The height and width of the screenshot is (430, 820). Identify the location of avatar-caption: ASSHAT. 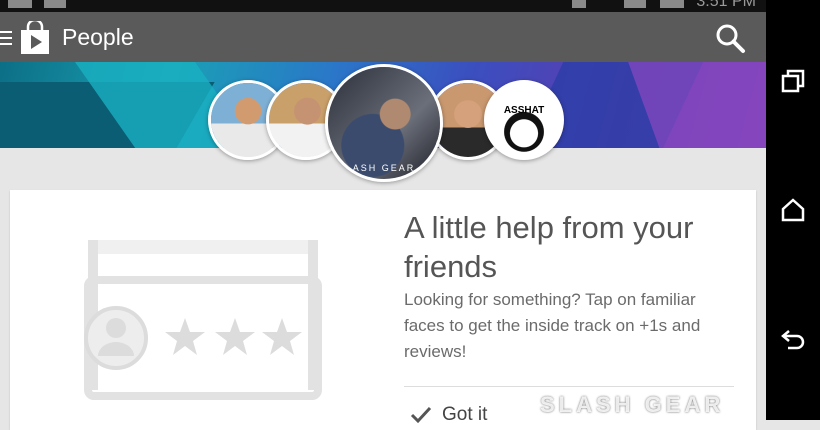
(524, 110).